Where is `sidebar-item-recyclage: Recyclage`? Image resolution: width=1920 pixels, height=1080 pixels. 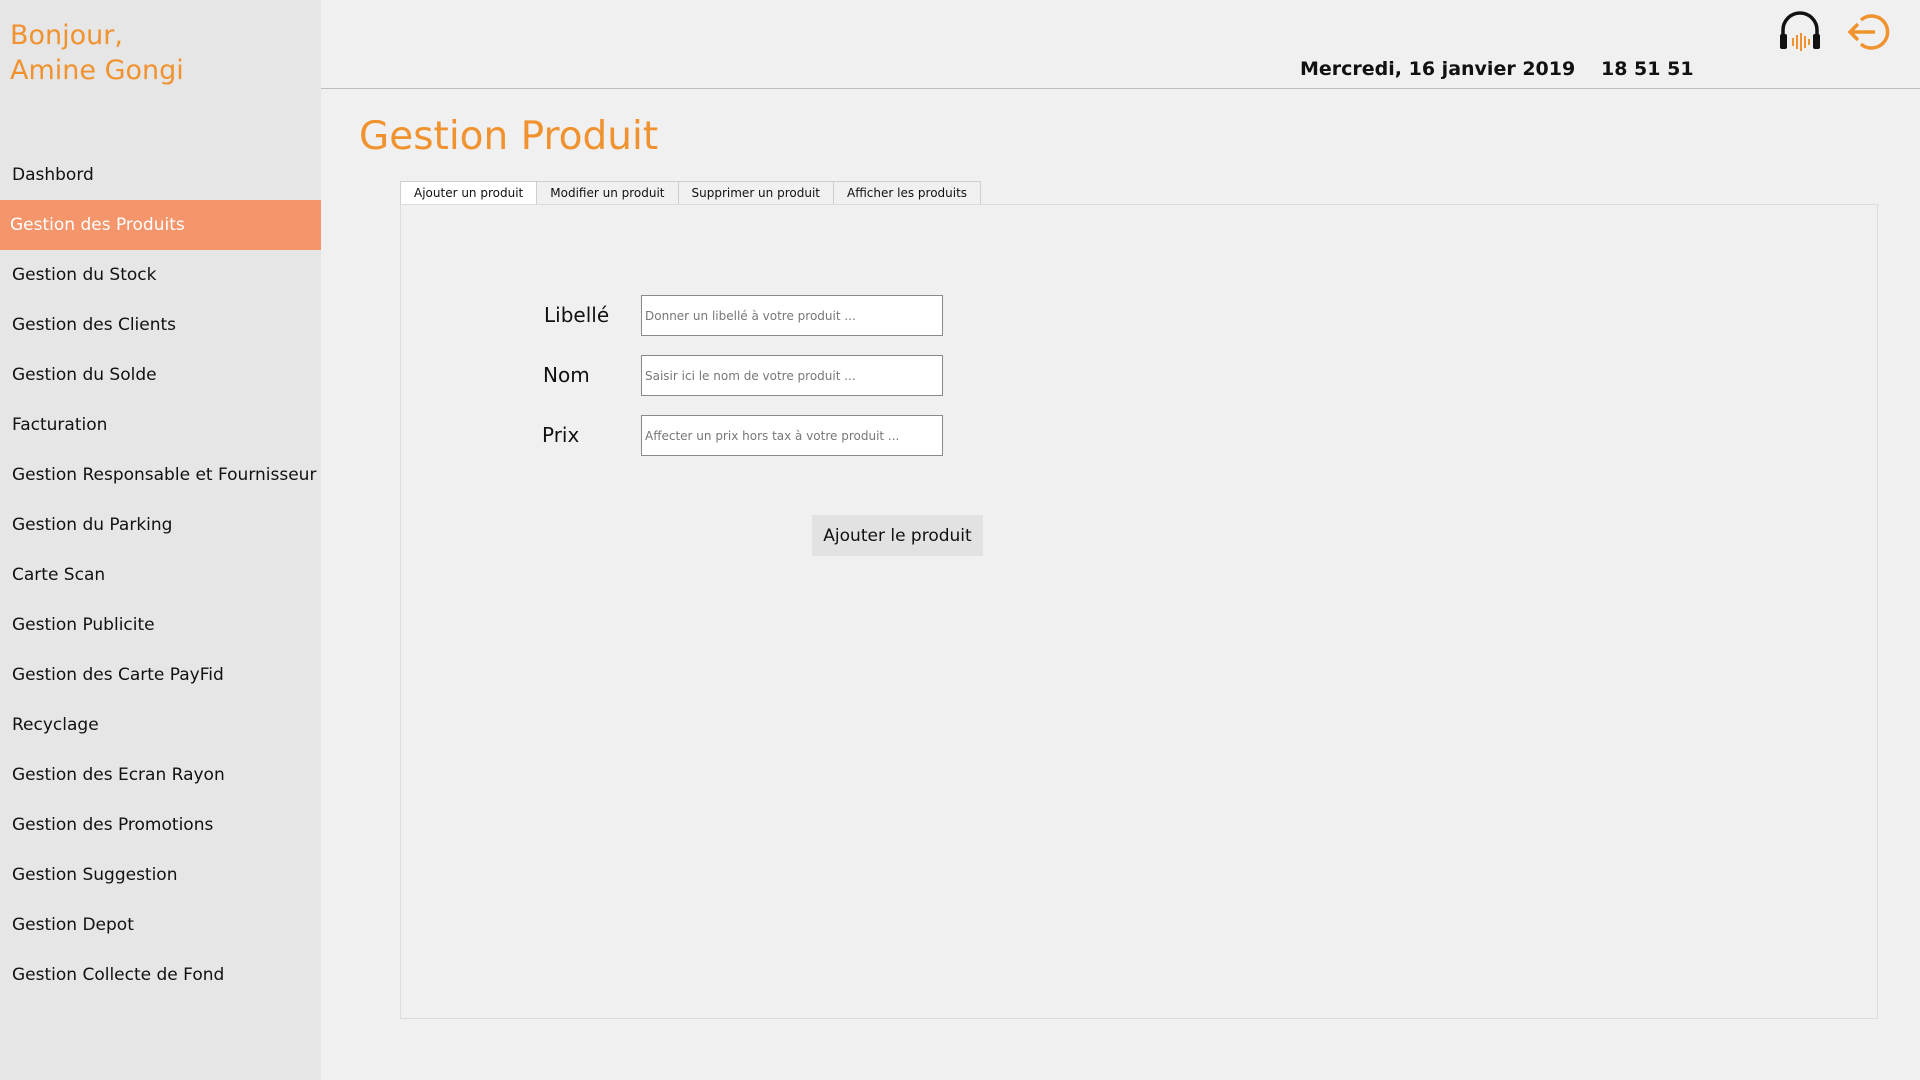 sidebar-item-recyclage: Recyclage is located at coordinates (160, 725).